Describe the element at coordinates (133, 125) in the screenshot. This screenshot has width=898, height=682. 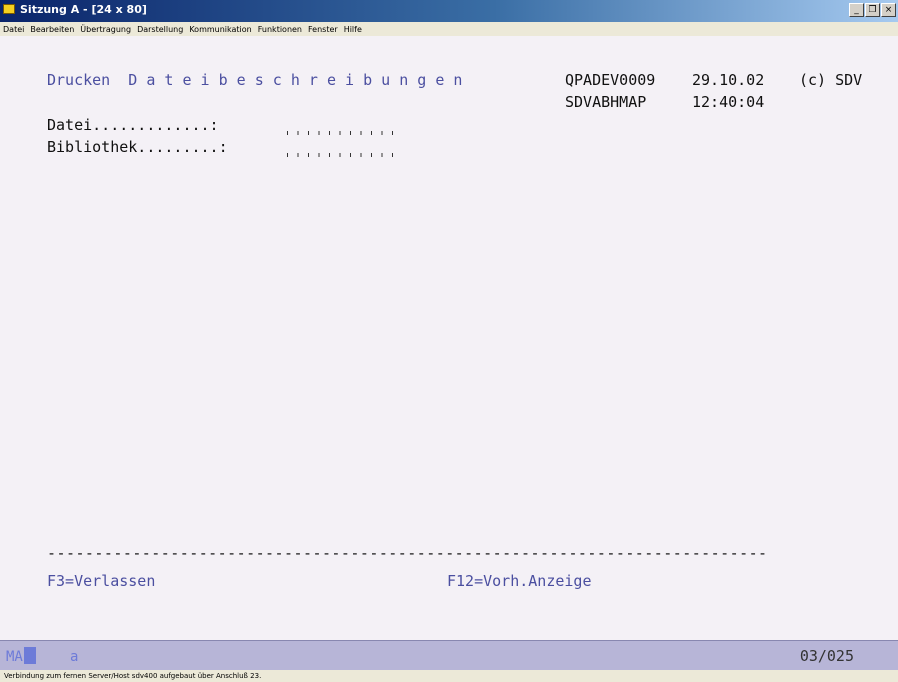
I see `label-datei: Datei.............:` at that location.